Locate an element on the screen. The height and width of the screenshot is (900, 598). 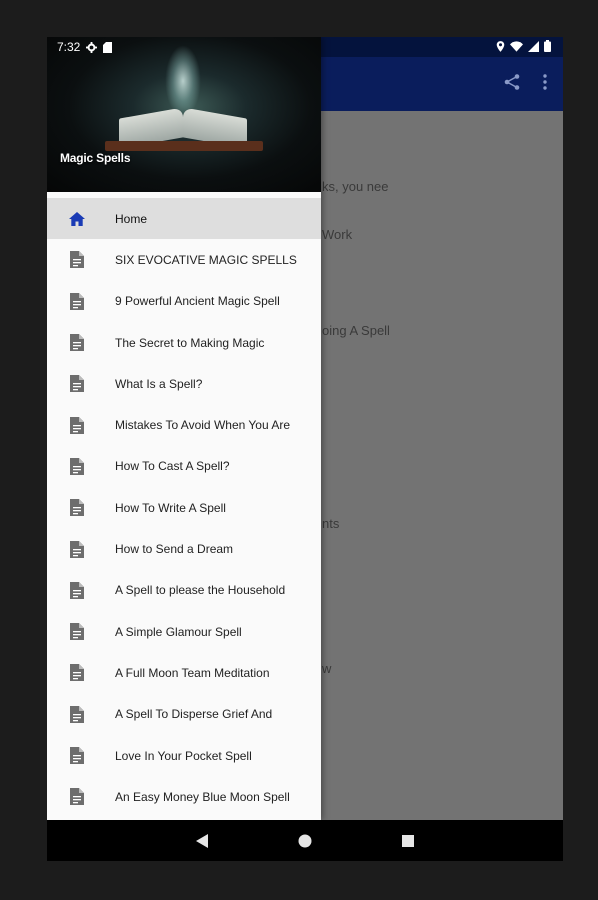
status-icons is located at coordinates (523, 46).